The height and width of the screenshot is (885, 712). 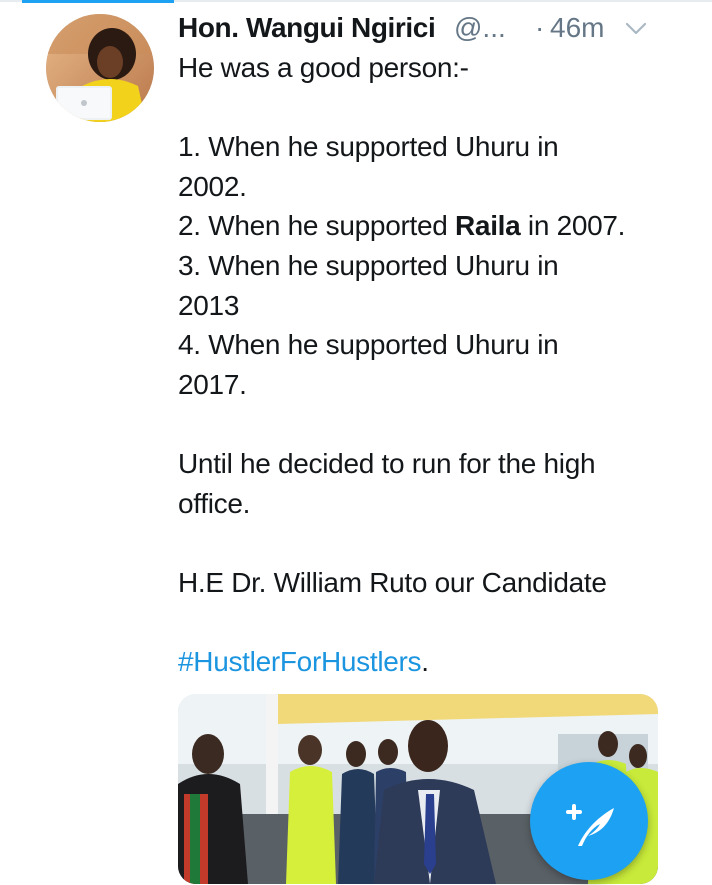 I want to click on compose-tweet-button, so click(x=589, y=821).